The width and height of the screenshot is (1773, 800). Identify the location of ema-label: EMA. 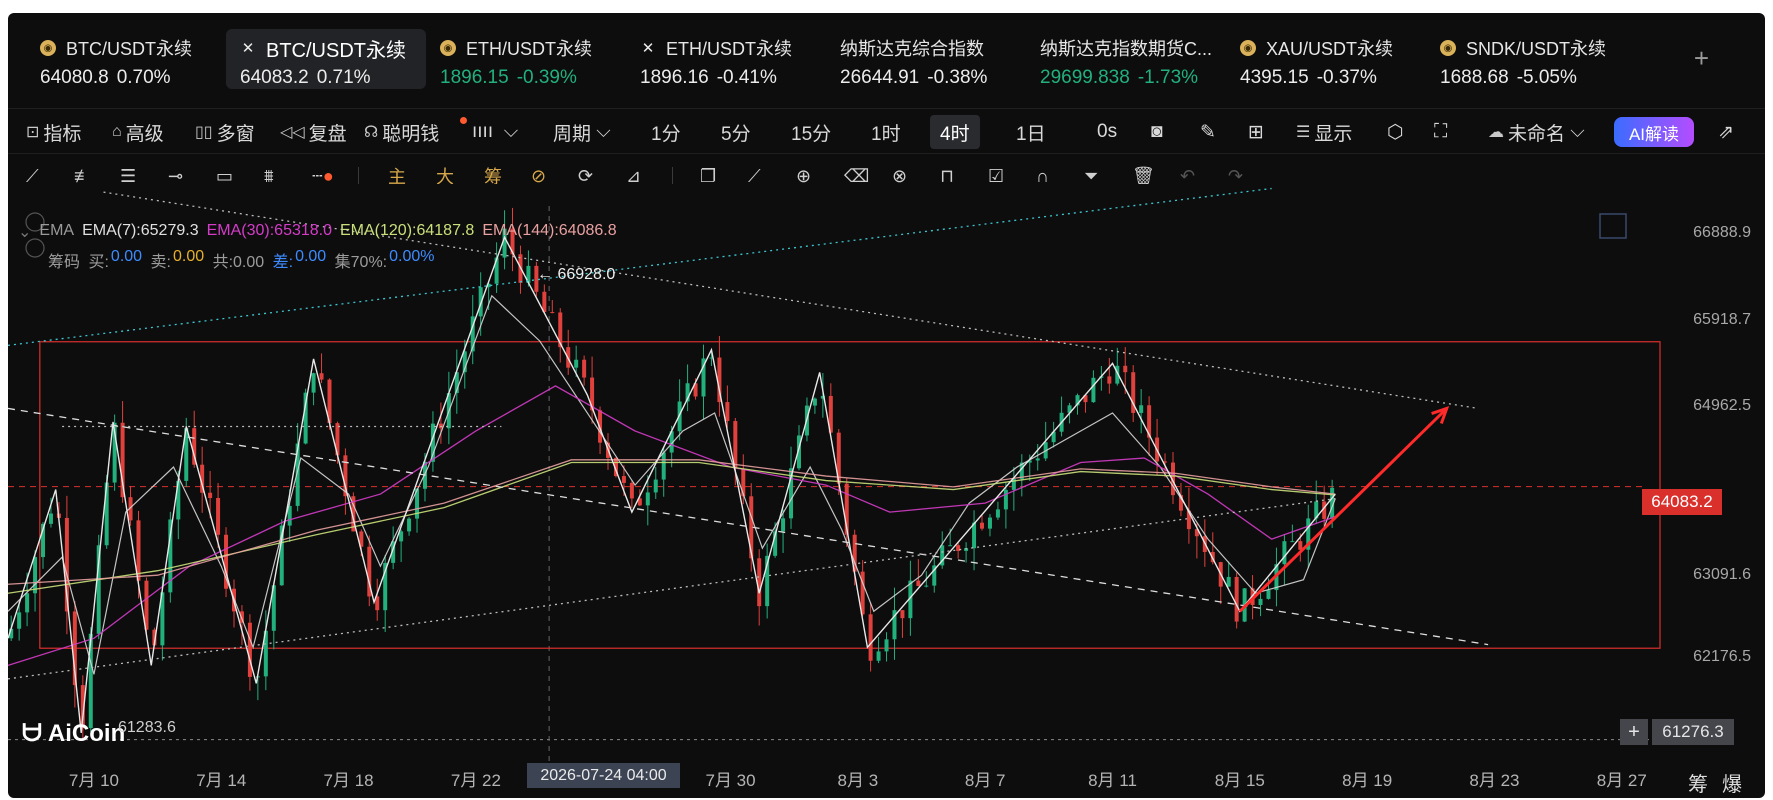
(56, 232).